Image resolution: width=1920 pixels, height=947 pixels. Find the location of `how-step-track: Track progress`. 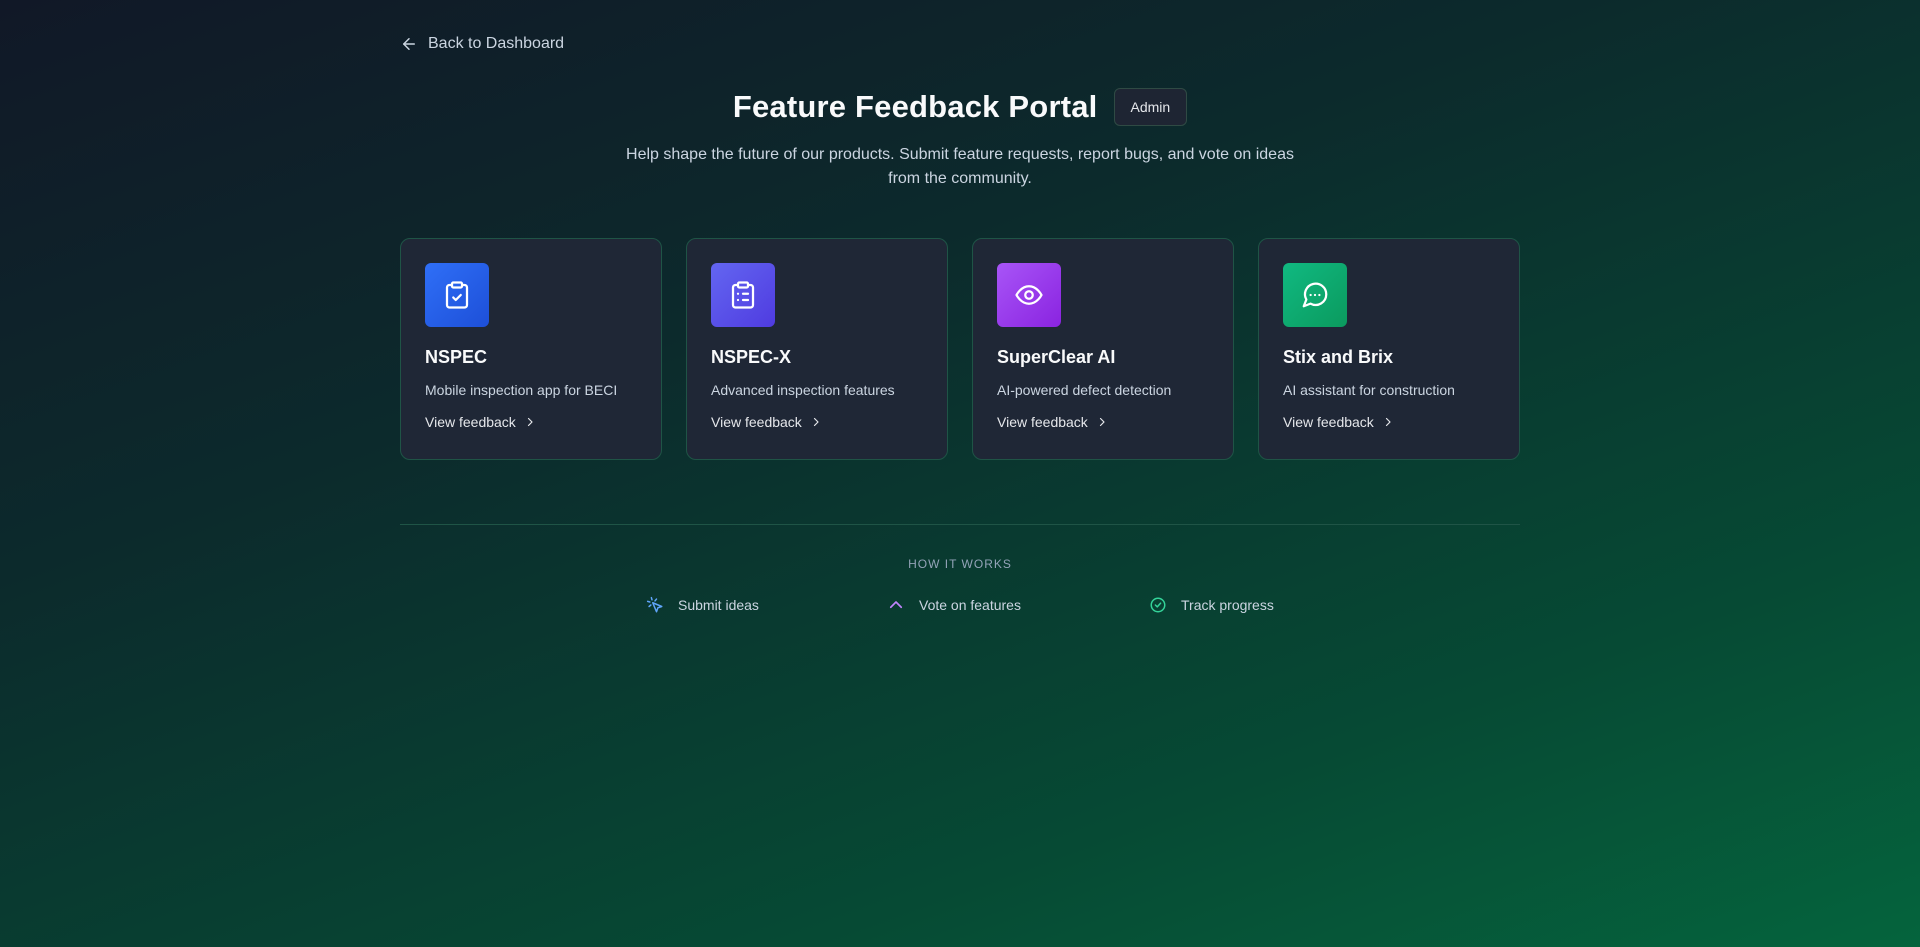

how-step-track: Track progress is located at coordinates (1211, 605).